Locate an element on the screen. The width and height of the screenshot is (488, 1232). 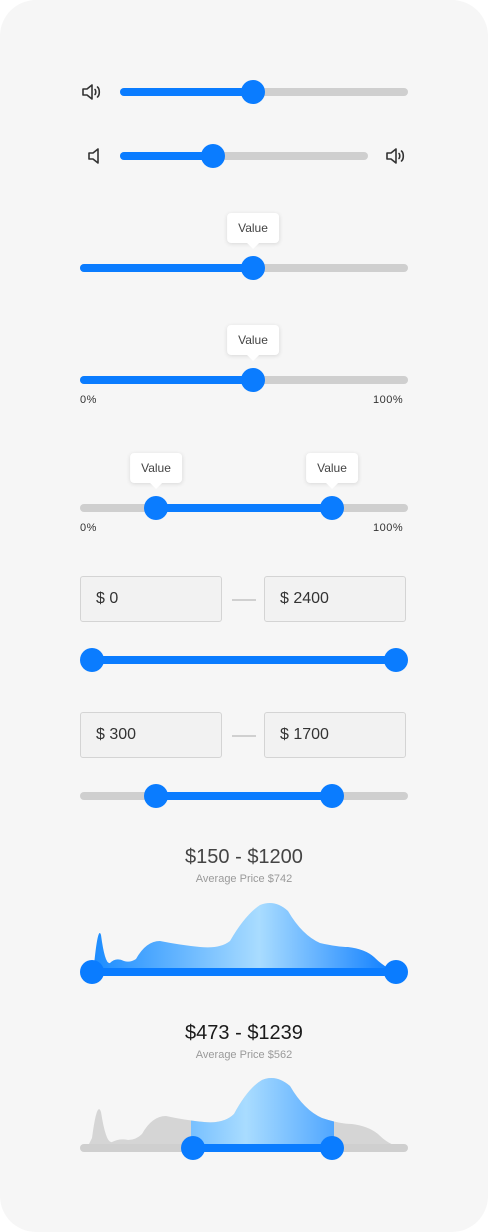
min-price-input: $ 300 is located at coordinates (151, 735).